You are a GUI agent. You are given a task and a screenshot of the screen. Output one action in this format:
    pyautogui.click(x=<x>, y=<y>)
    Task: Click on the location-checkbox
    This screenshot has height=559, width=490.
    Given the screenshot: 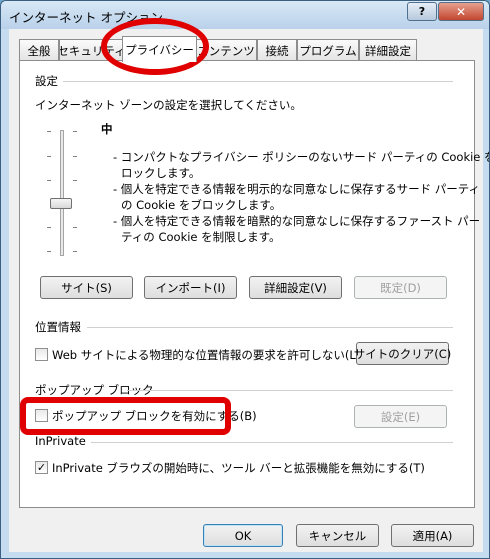 What is the action you would take?
    pyautogui.click(x=41, y=354)
    